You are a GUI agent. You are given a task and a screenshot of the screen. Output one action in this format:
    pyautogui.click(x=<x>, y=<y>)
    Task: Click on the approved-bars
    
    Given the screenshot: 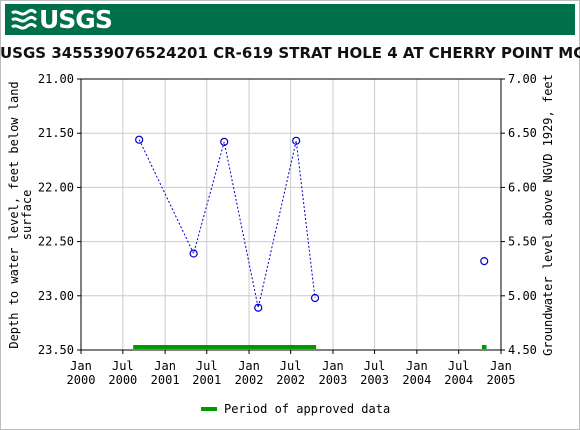 What is the action you would take?
    pyautogui.click(x=310, y=347)
    